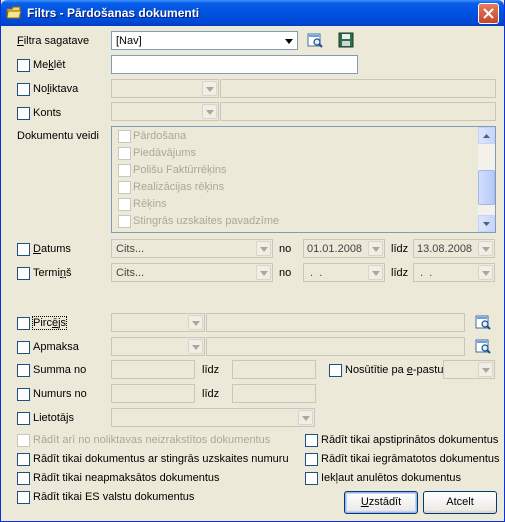 The width and height of the screenshot is (505, 522). What do you see at coordinates (56, 89) in the screenshot?
I see `warehouse-label: Noliktava` at bounding box center [56, 89].